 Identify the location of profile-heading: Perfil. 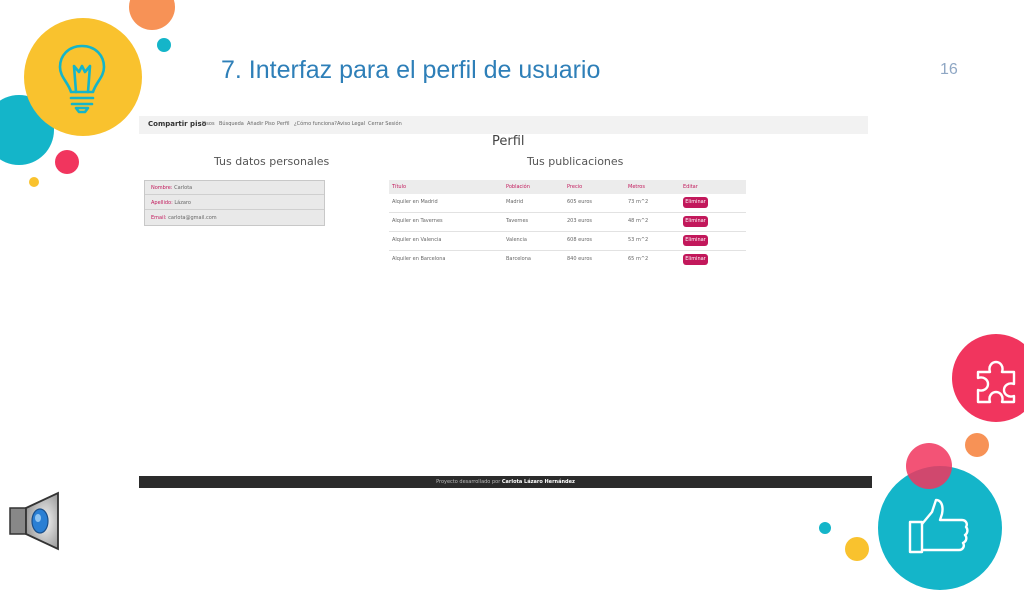
(508, 141).